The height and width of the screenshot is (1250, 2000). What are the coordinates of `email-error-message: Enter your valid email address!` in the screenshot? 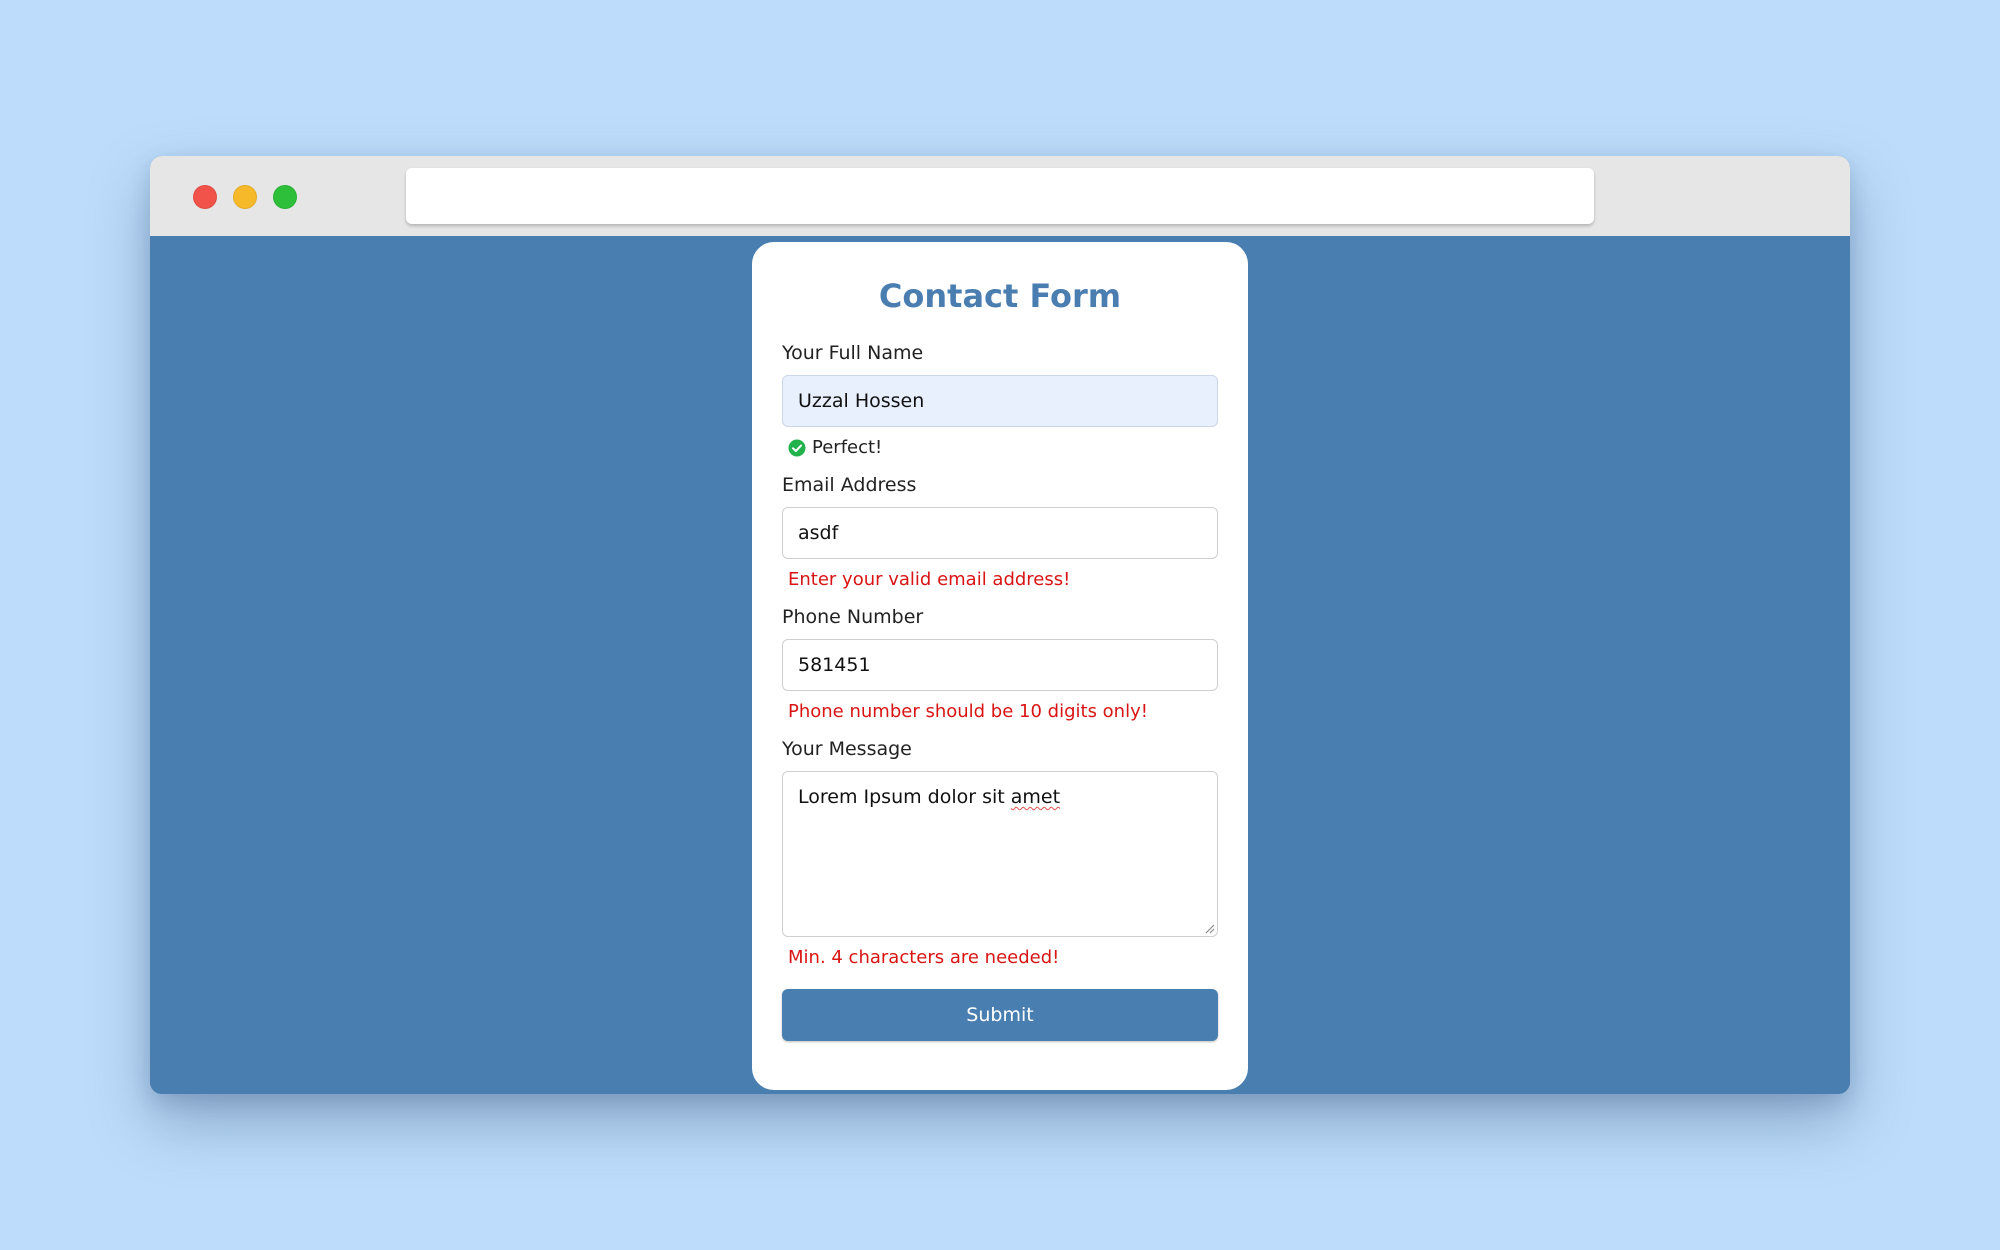 It's located at (929, 579).